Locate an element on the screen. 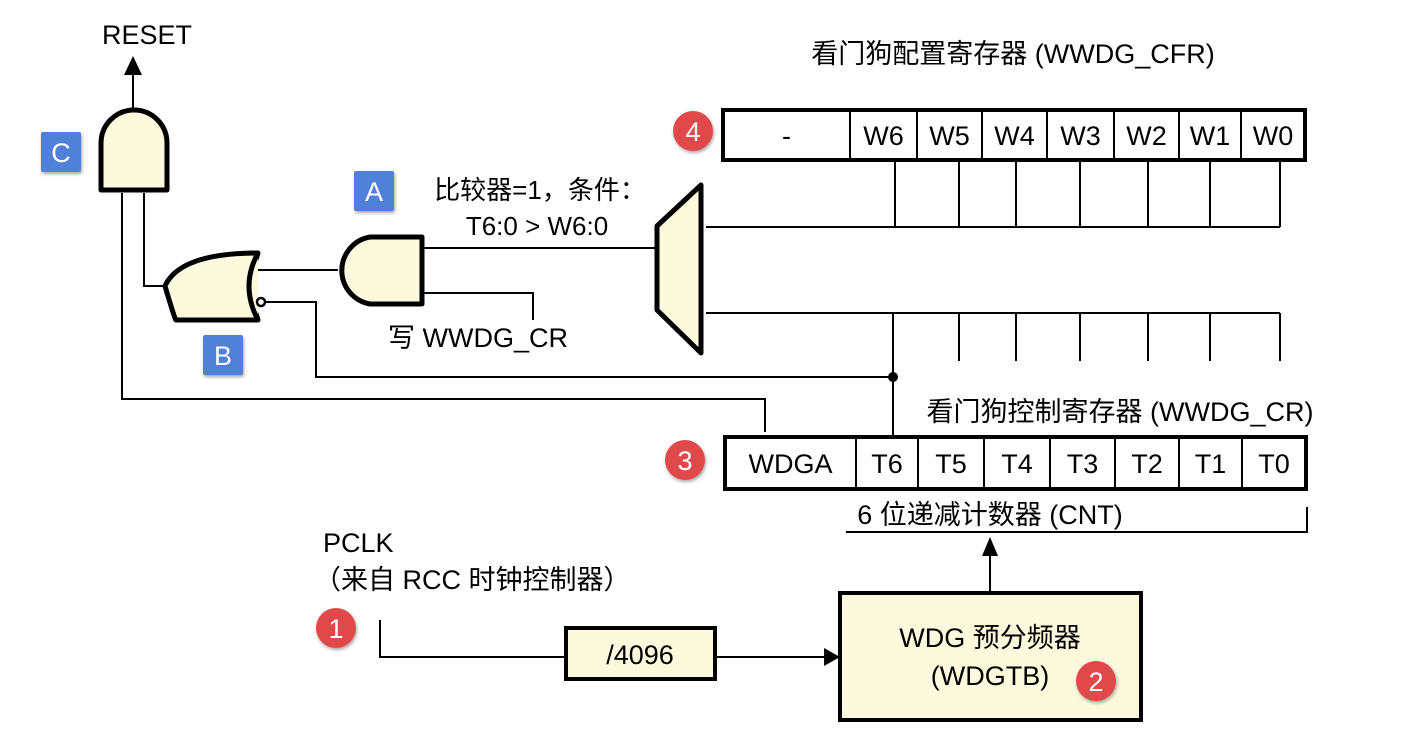 Image resolution: width=1420 pixels, height=746 pixels. cr-register: WDGA T6 T5 T4 T3 T2 T1 T0 is located at coordinates (1015, 463).